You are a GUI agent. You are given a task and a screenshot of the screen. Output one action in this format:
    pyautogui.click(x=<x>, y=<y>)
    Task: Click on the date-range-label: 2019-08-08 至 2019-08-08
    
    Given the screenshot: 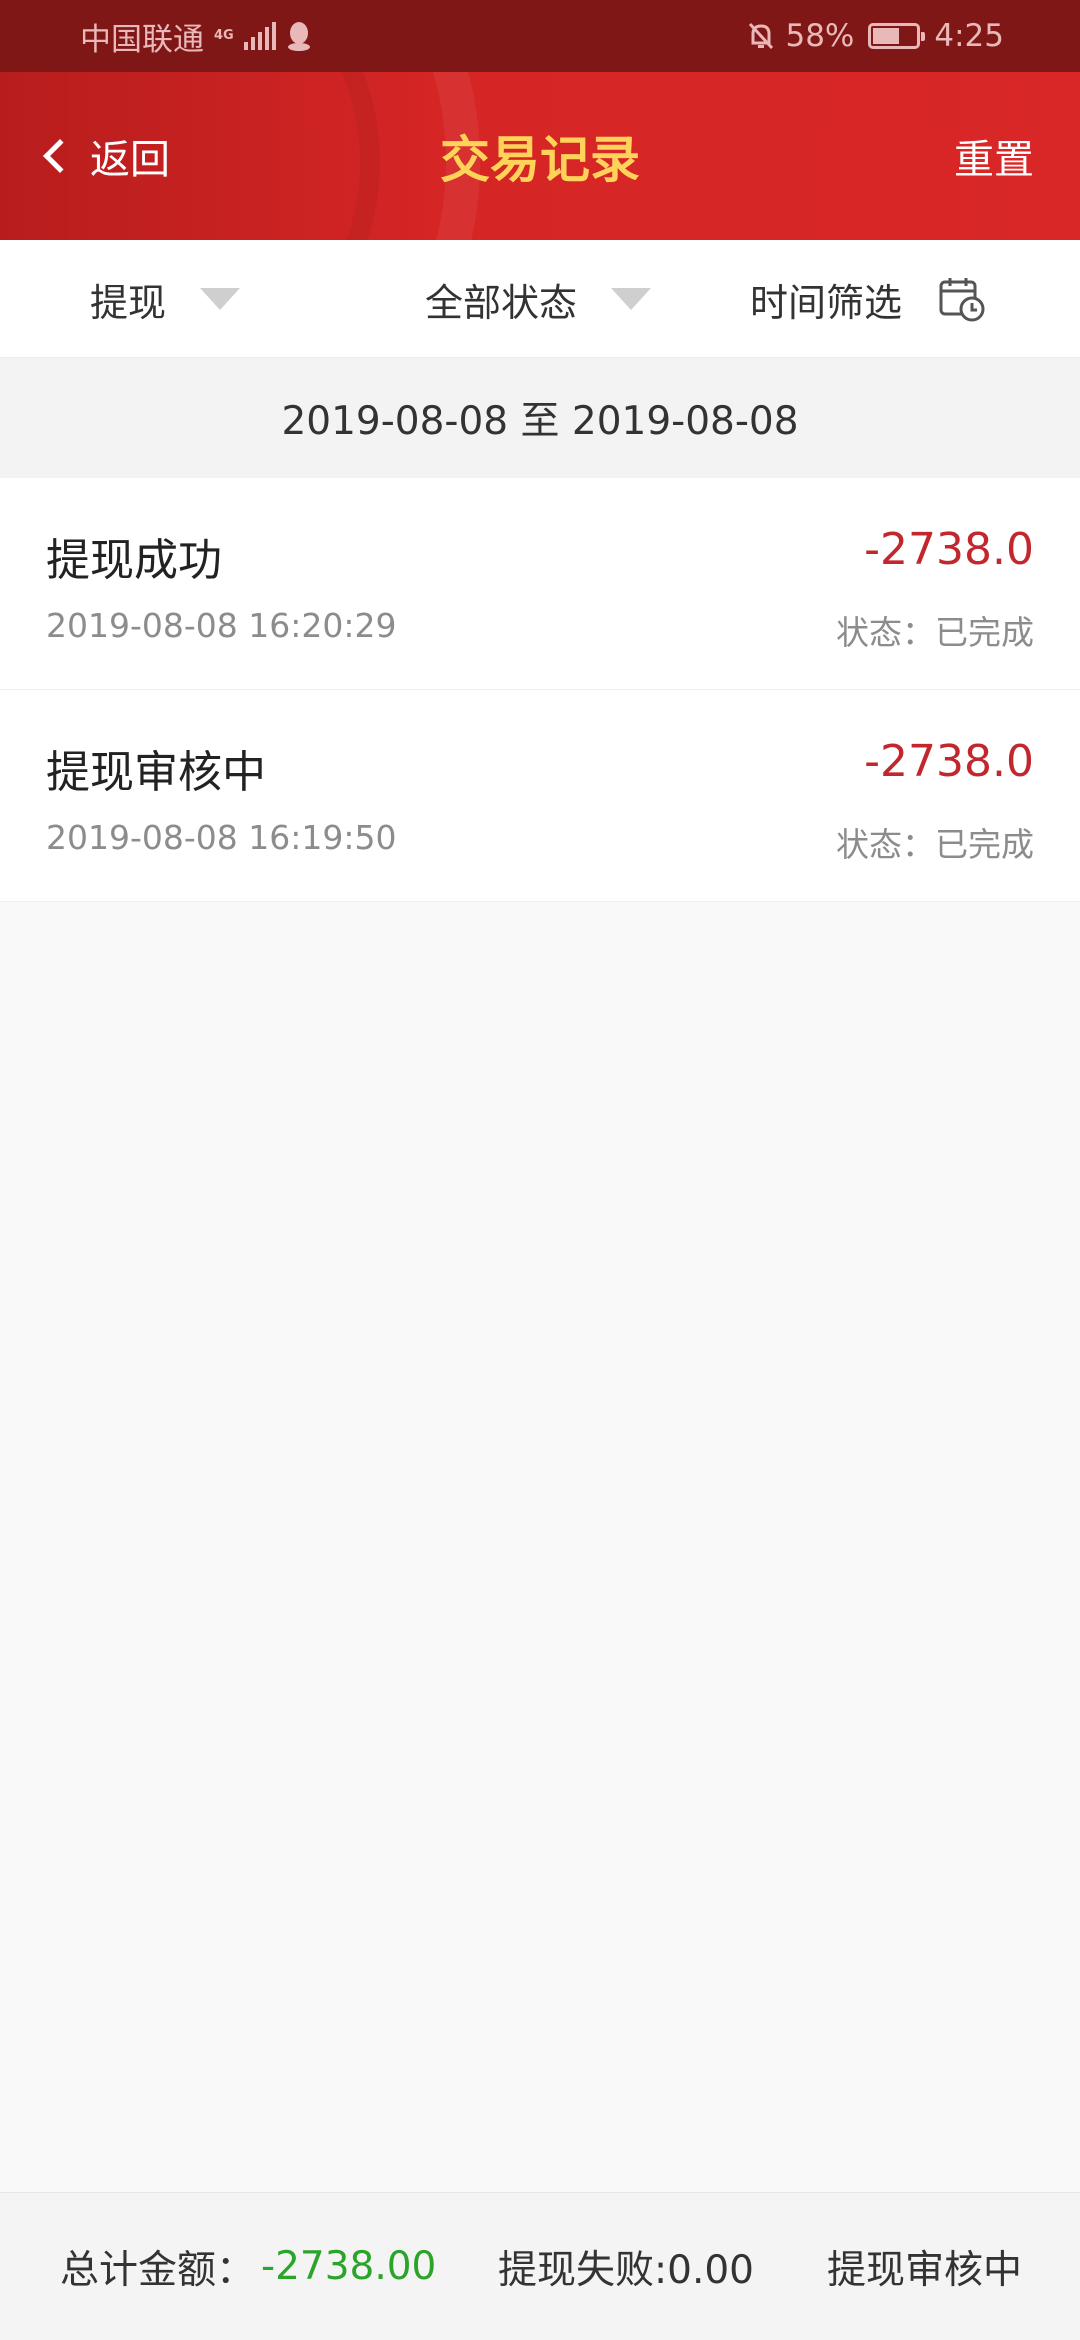 What is the action you would take?
    pyautogui.click(x=540, y=418)
    